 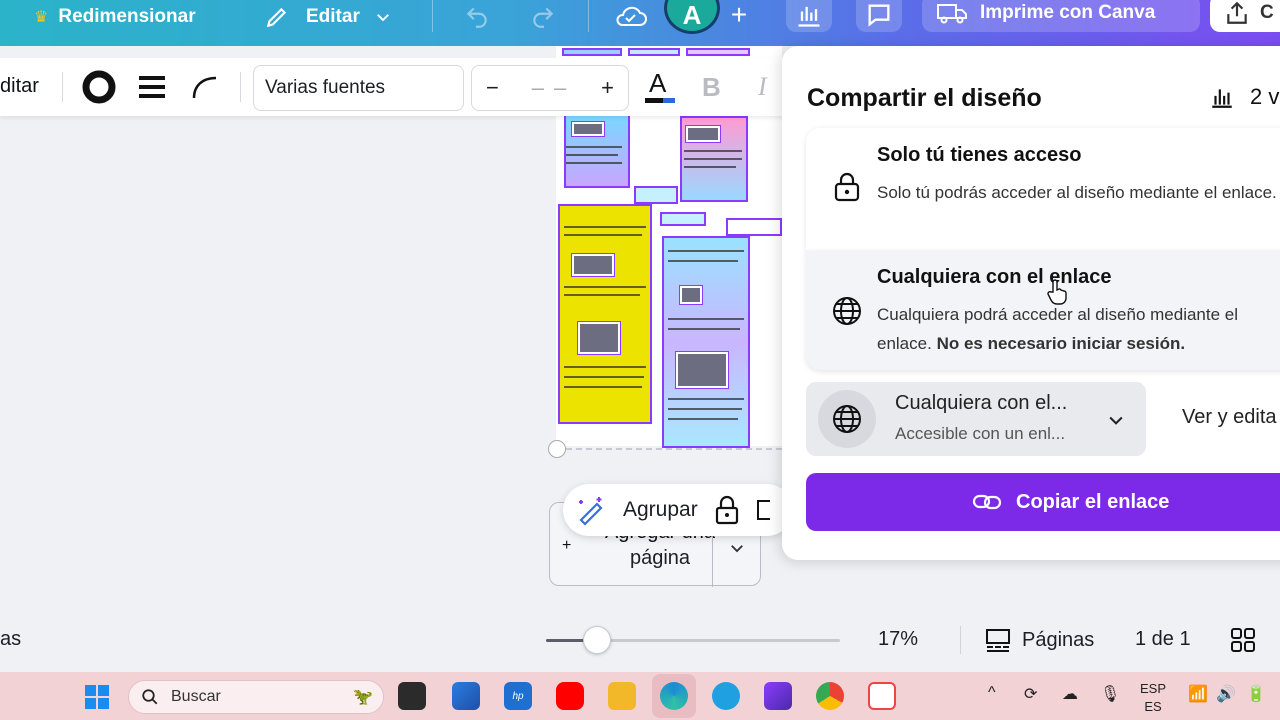 I want to click on text-color-letter: A, so click(x=658, y=83).